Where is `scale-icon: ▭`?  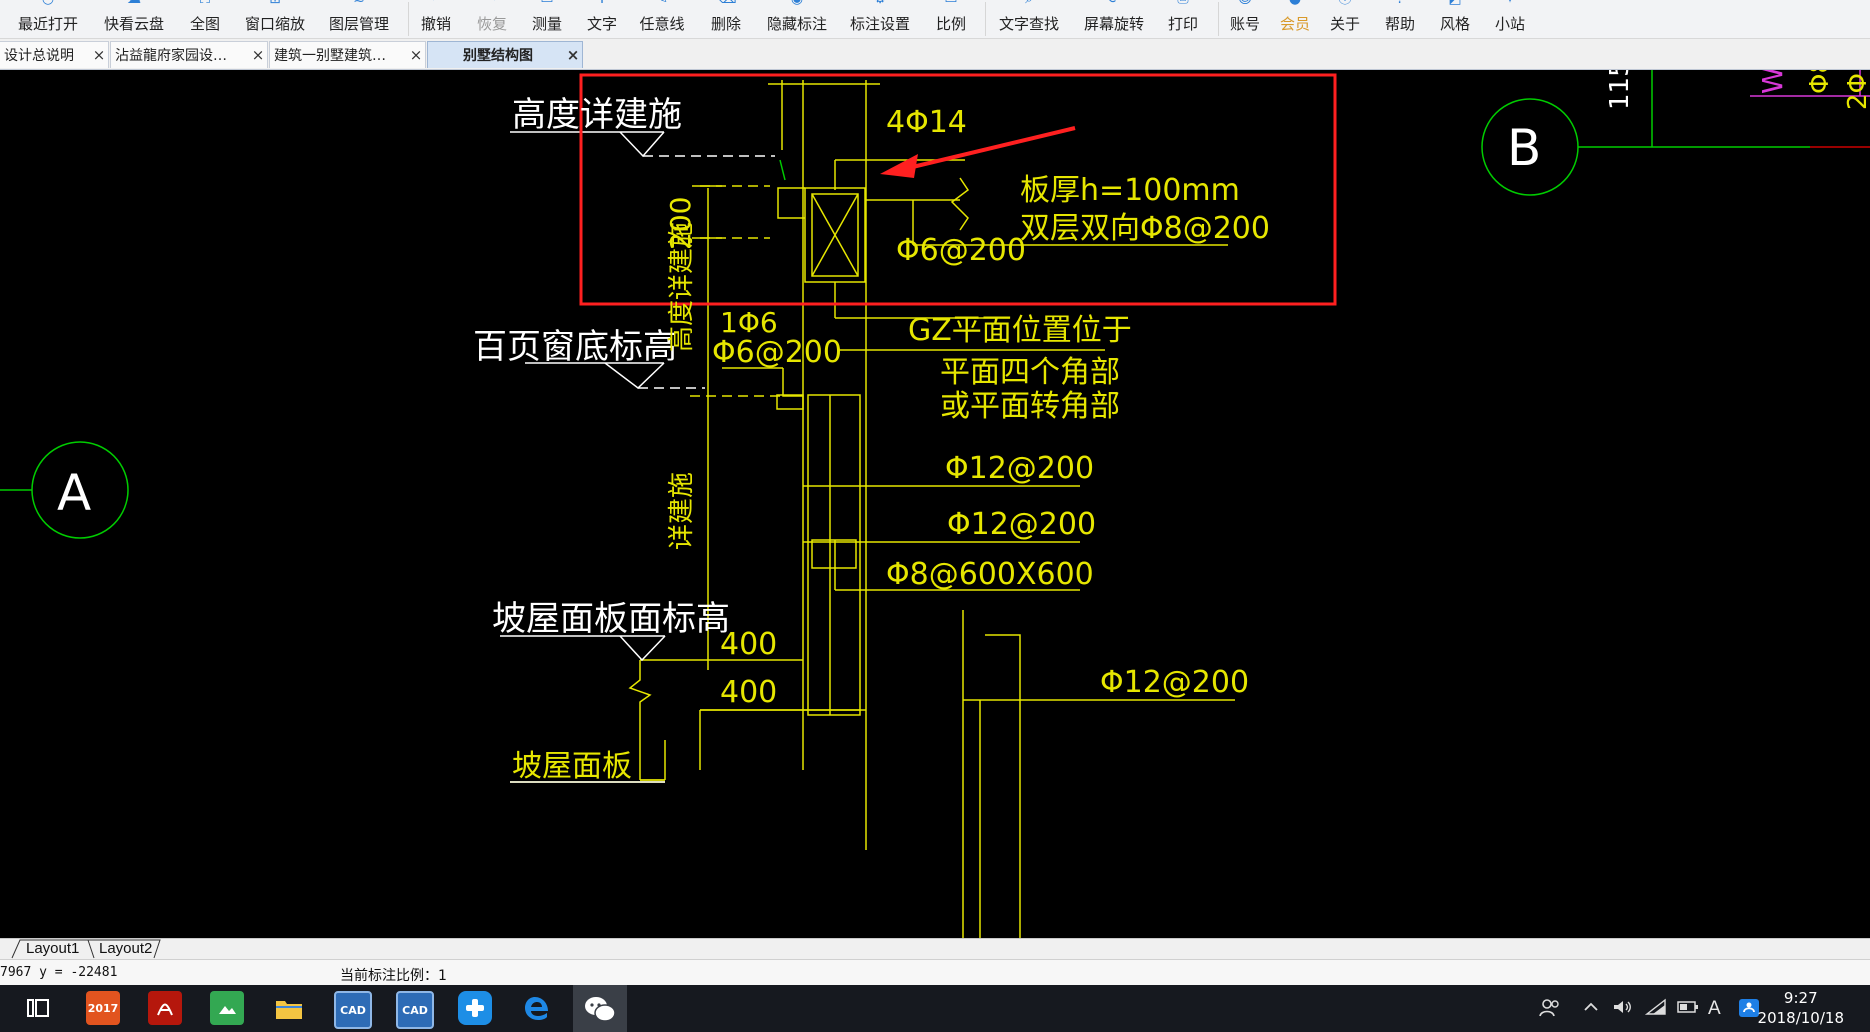
scale-icon: ▭ is located at coordinates (951, 4).